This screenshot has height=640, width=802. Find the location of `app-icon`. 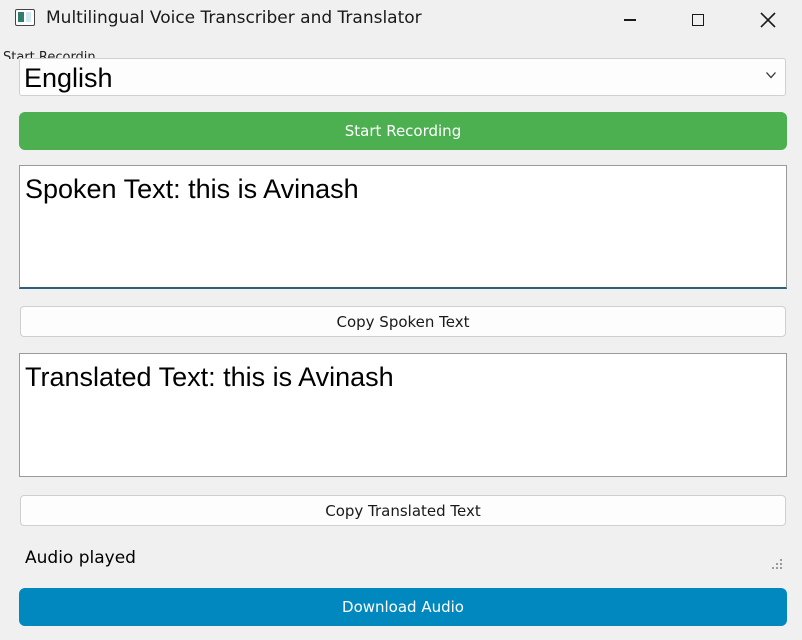

app-icon is located at coordinates (25, 17).